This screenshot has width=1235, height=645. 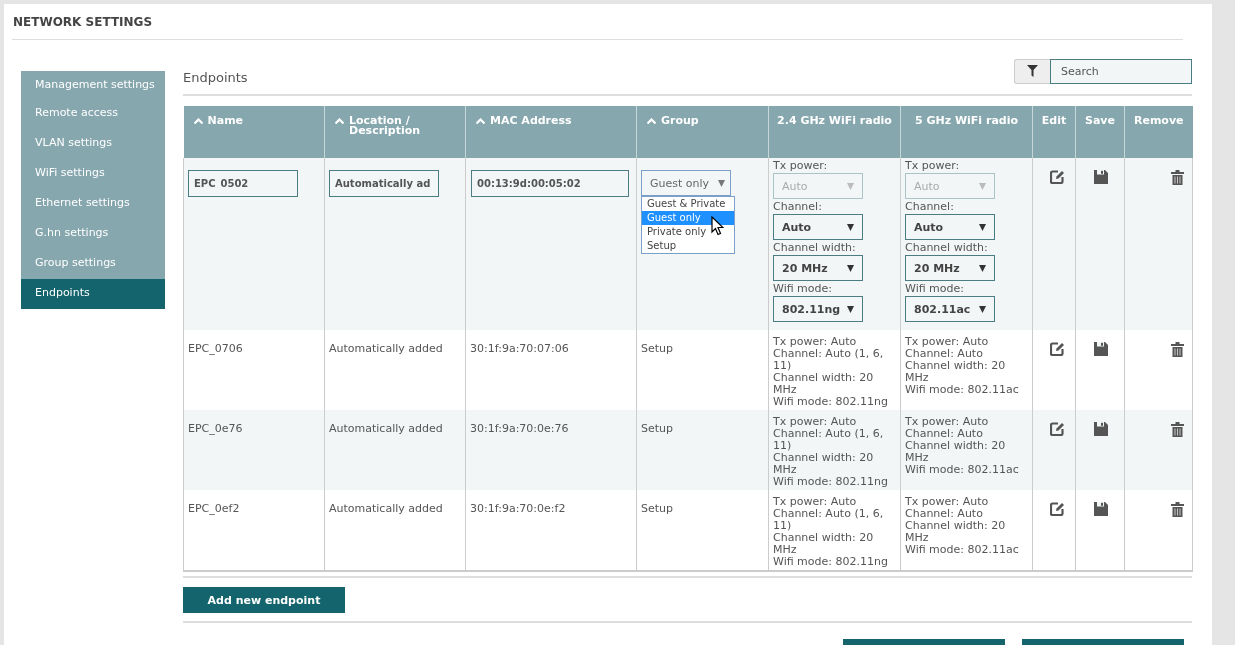 What do you see at coordinates (1158, 132) in the screenshot?
I see `column-header: Remove` at bounding box center [1158, 132].